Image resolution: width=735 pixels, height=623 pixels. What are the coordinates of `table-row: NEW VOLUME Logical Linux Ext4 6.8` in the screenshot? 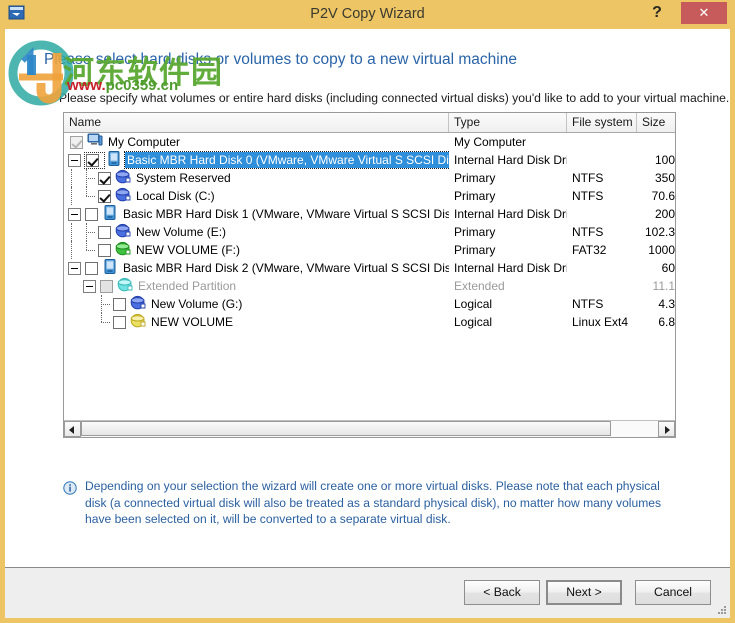 It's located at (369, 322).